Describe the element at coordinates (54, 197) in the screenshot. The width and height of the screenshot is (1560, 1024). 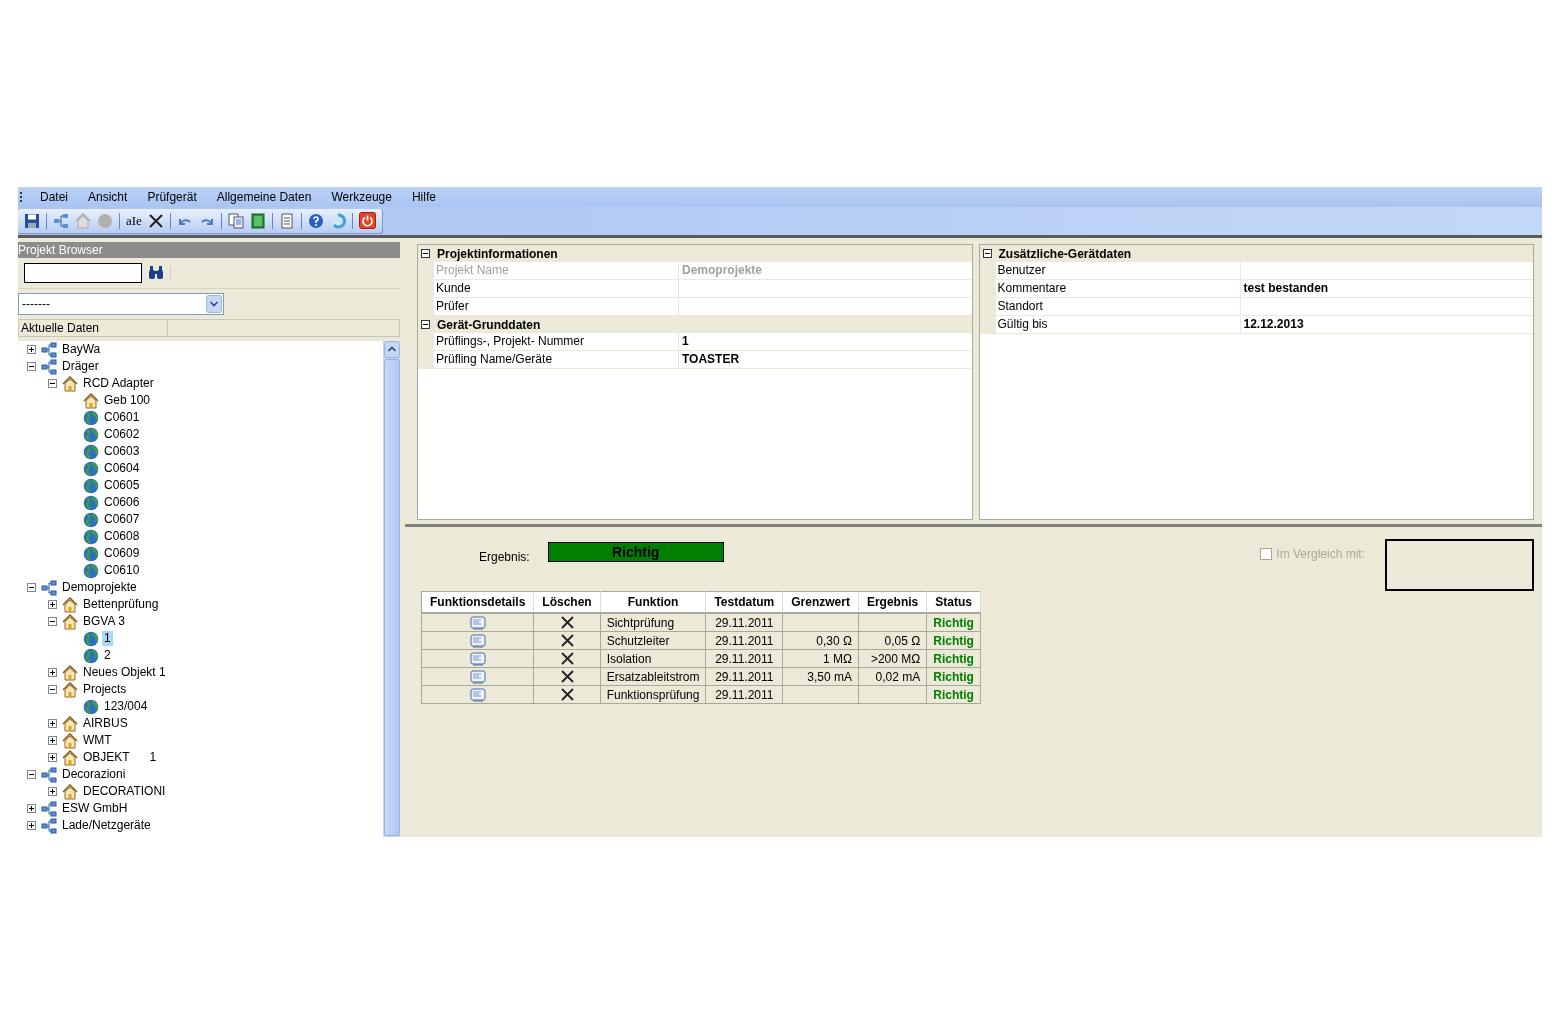
I see `menu-item: Datei` at that location.